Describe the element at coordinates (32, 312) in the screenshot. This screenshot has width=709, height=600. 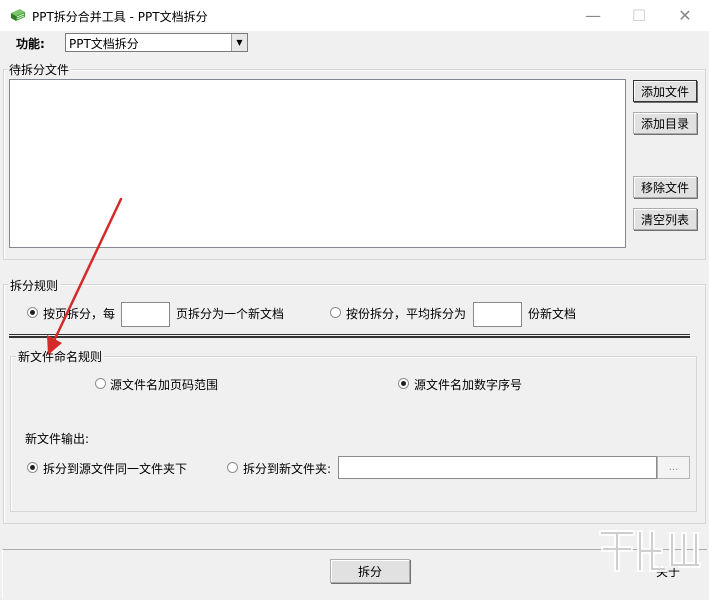
I see `split-by-page-radio` at that location.